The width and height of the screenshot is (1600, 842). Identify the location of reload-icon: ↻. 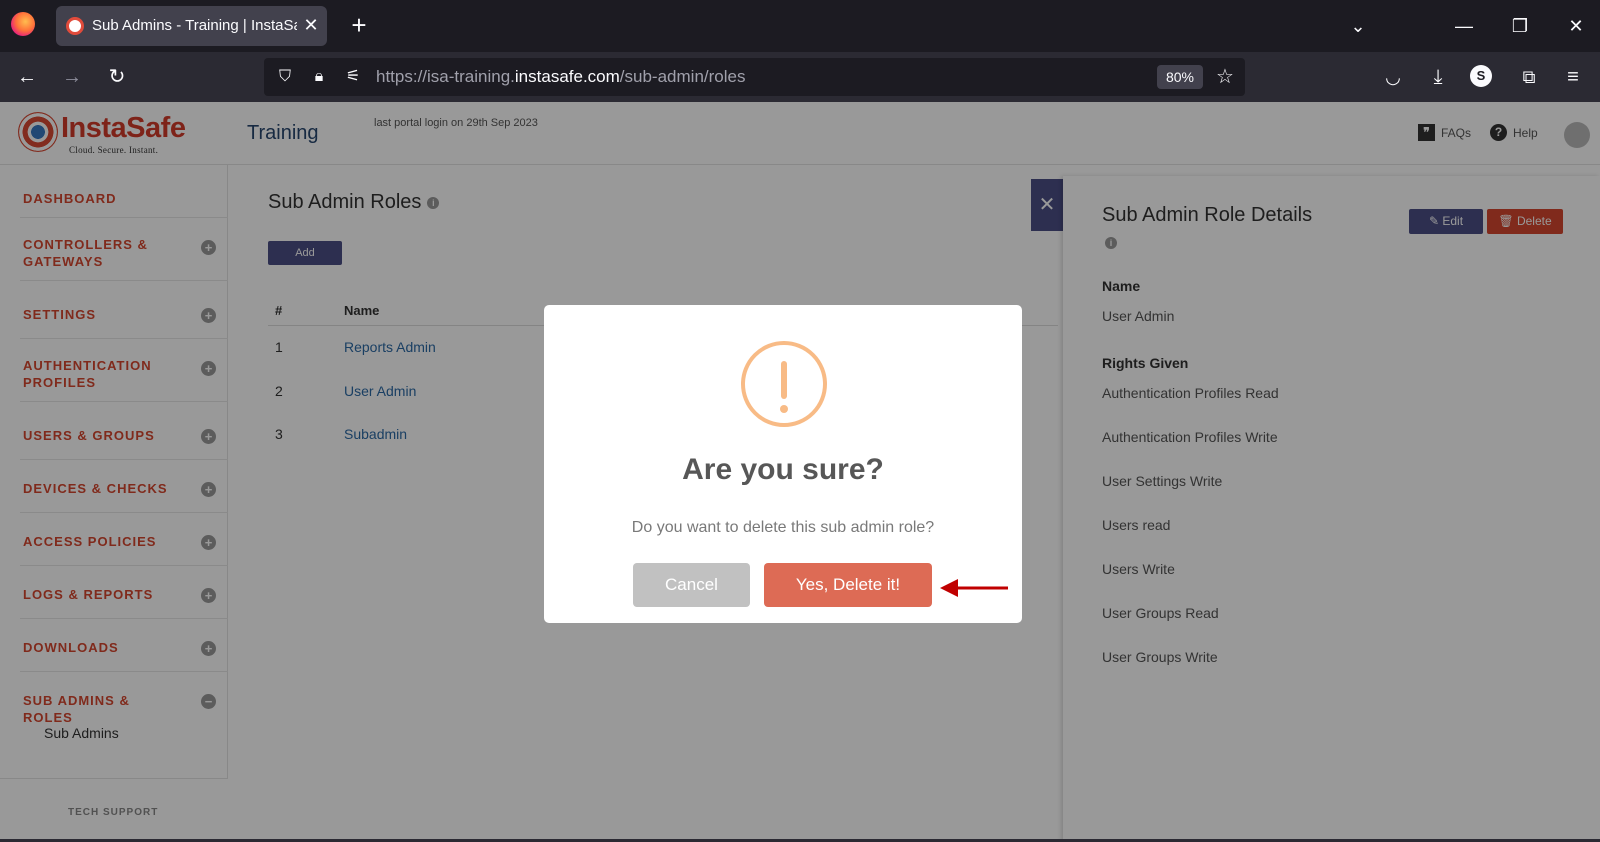
(117, 77).